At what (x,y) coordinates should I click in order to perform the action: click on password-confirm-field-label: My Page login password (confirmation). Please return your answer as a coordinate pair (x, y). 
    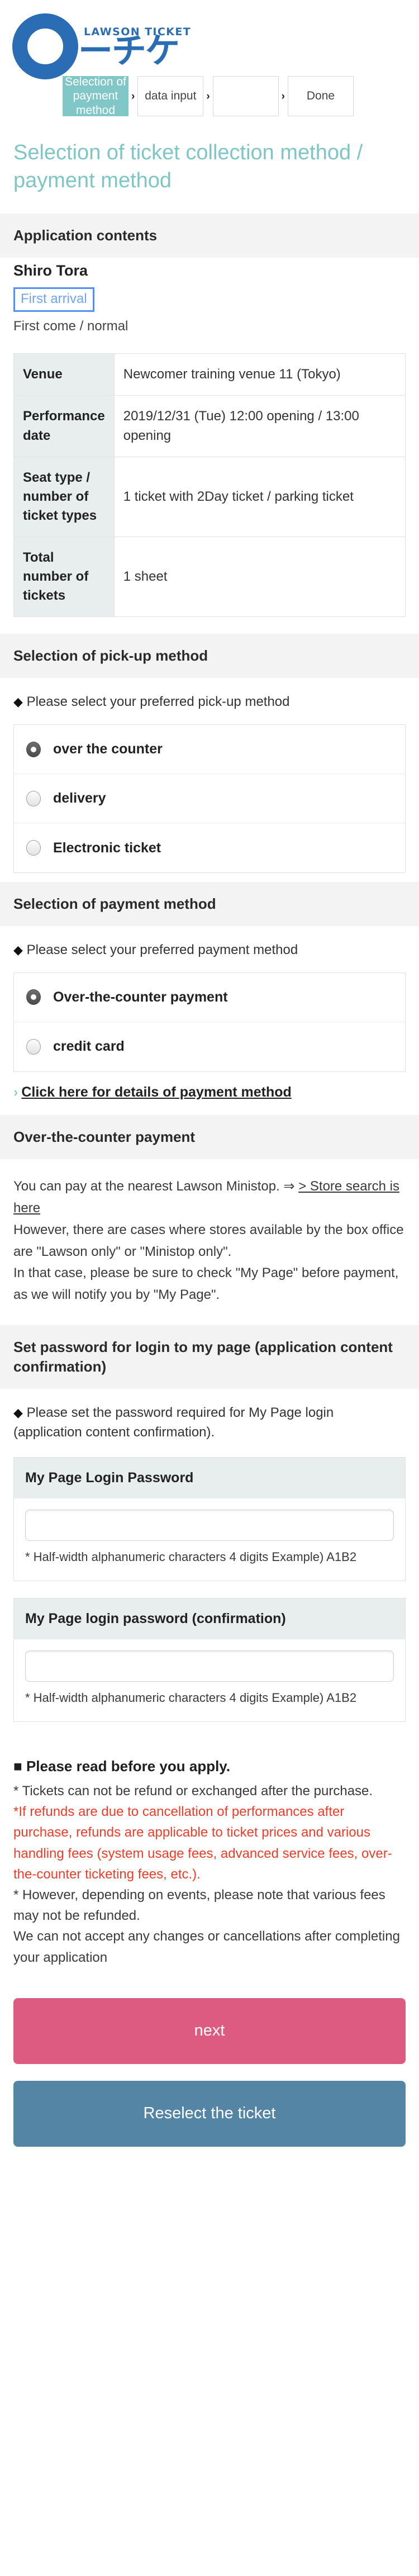
    Looking at the image, I should click on (209, 1619).